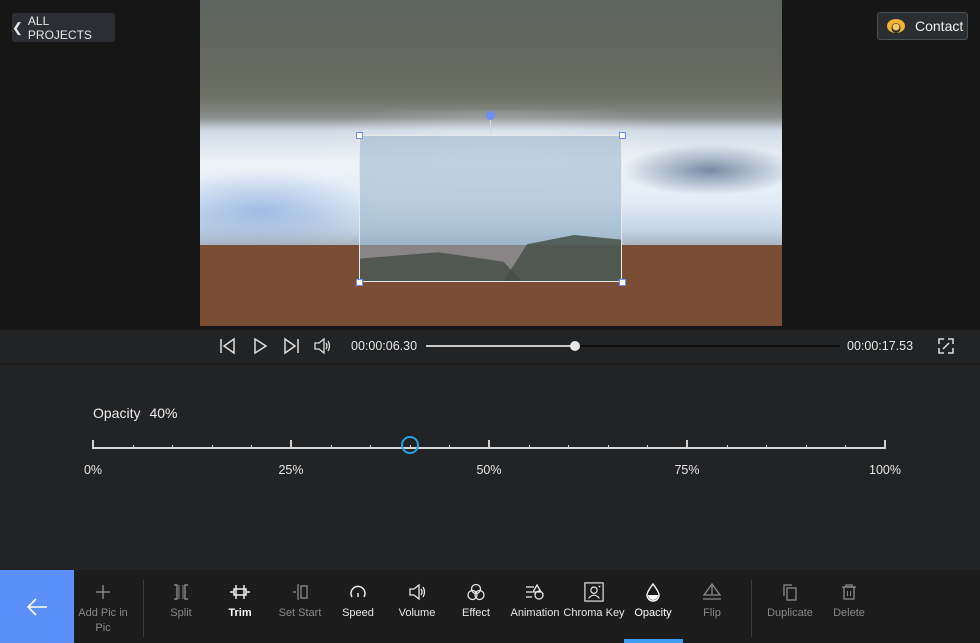 This screenshot has width=980, height=643. What do you see at coordinates (880, 346) in the screenshot?
I see `total-time: 00:00:17.53` at bounding box center [880, 346].